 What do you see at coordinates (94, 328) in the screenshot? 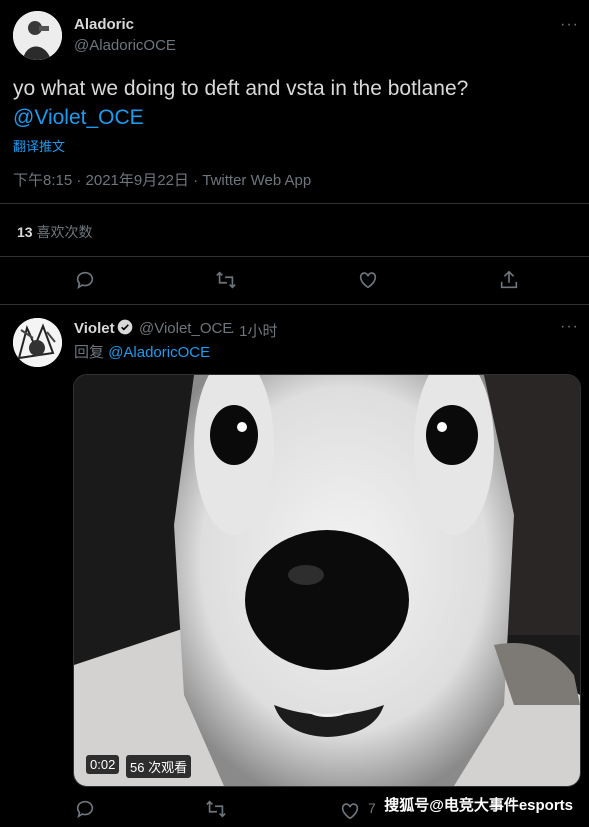
I see `reply-author-name: Violet` at bounding box center [94, 328].